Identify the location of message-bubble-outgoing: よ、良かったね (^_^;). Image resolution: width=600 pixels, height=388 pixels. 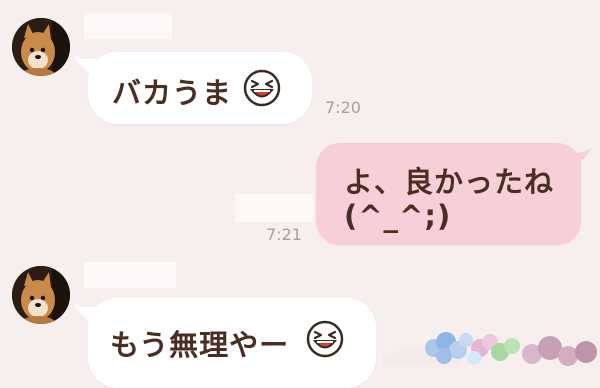
(448, 194).